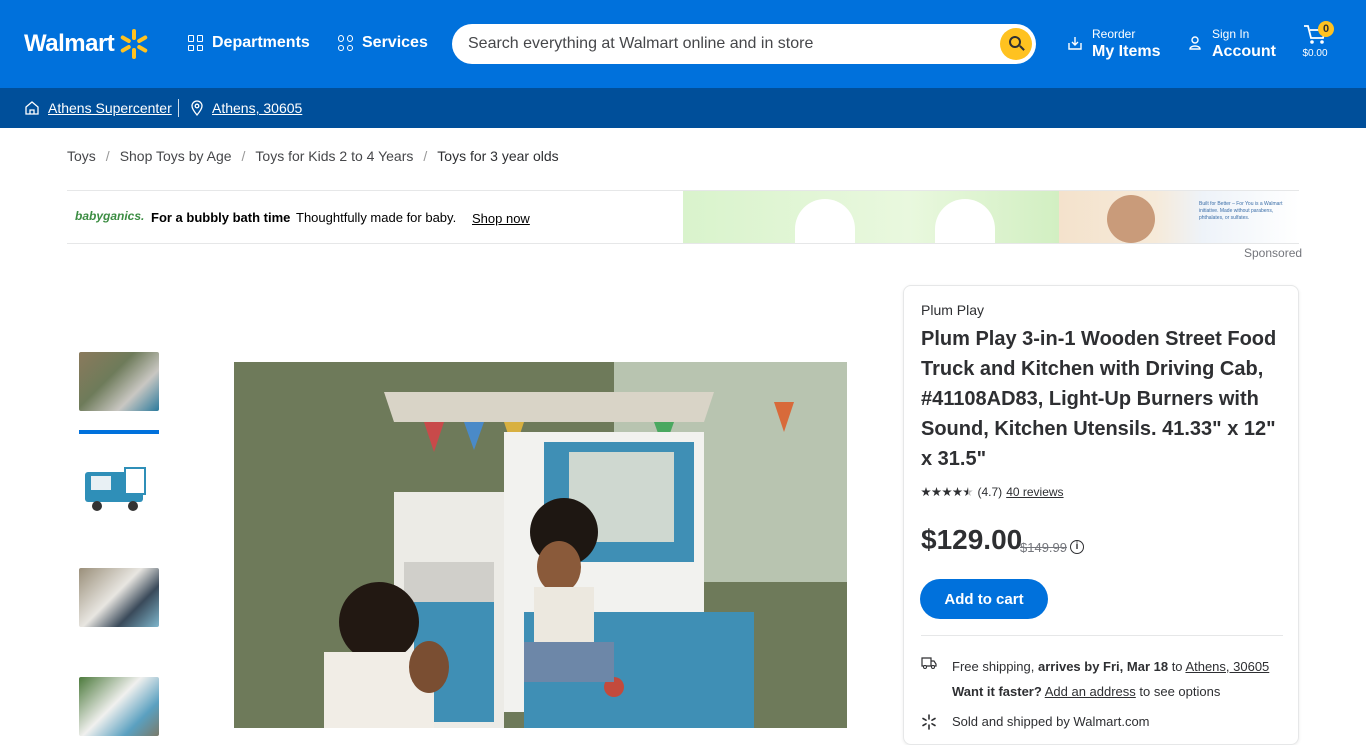 This screenshot has height=745, width=1366. What do you see at coordinates (196, 43) in the screenshot?
I see `grid-icon` at bounding box center [196, 43].